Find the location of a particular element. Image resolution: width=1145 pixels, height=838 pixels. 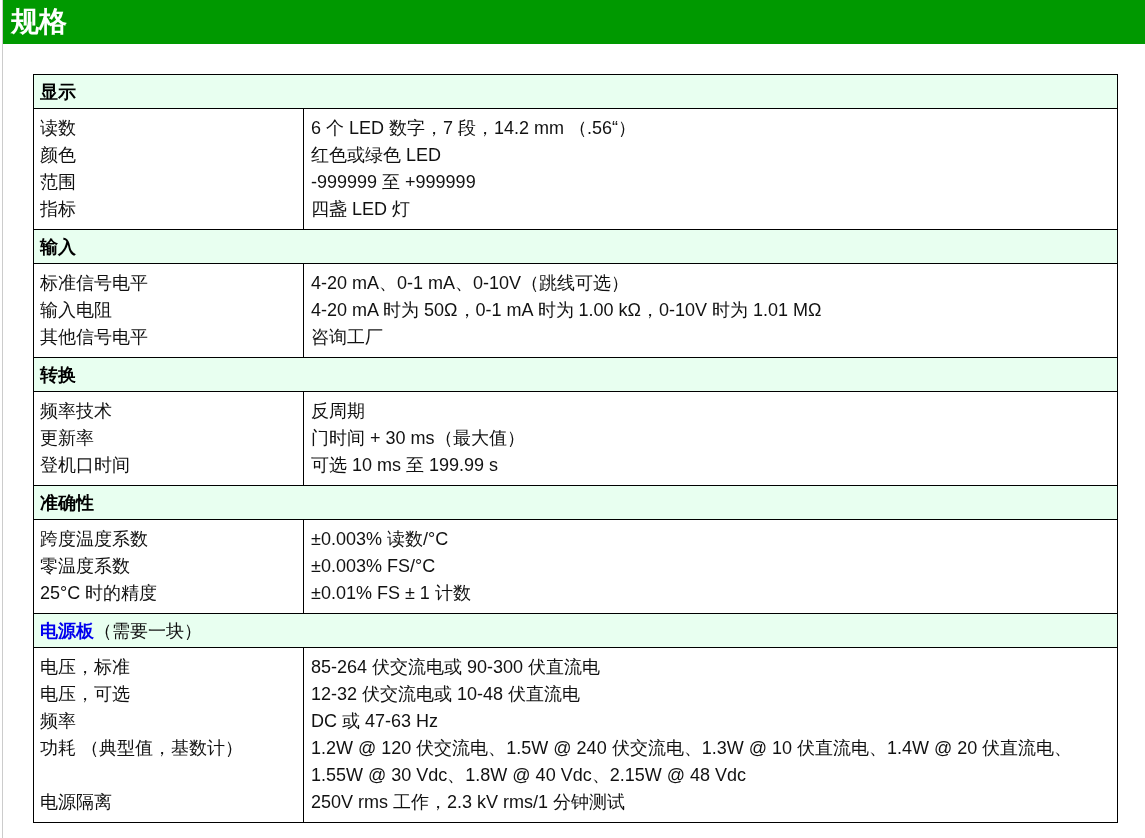

spec-label: 标准信号电平 is located at coordinates (94, 283).